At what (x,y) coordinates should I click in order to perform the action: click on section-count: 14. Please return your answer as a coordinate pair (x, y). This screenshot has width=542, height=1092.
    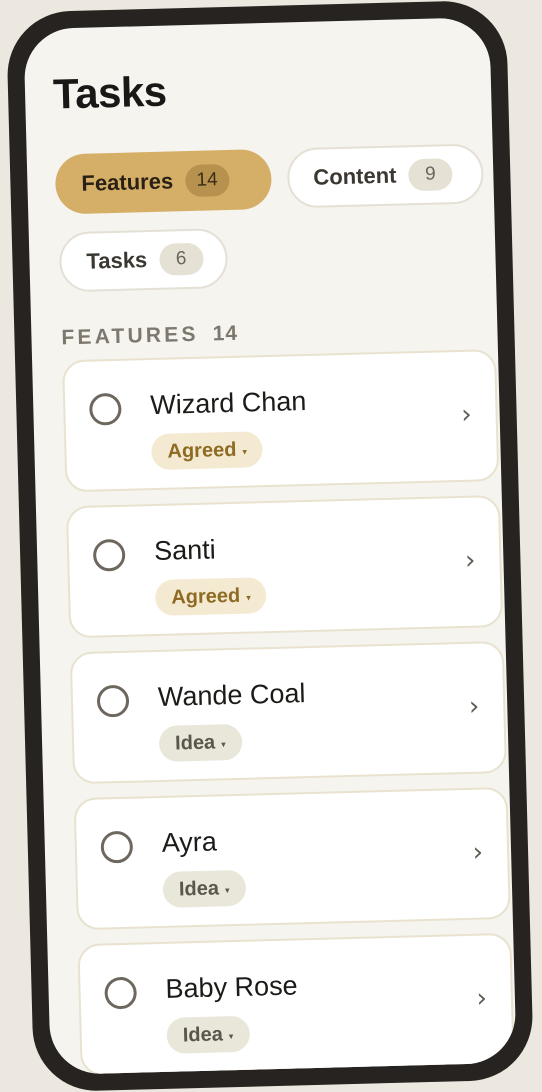
    Looking at the image, I should click on (225, 333).